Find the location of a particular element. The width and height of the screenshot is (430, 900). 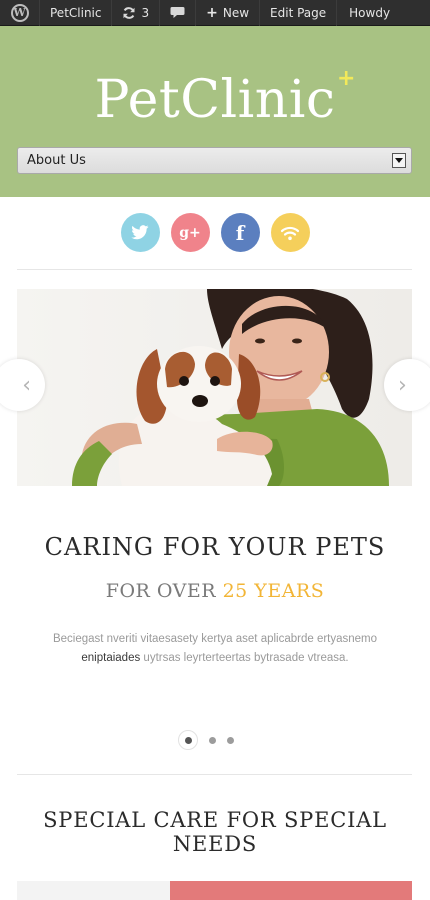

slide-title: CARING FOR YOUR PETS is located at coordinates (215, 547).